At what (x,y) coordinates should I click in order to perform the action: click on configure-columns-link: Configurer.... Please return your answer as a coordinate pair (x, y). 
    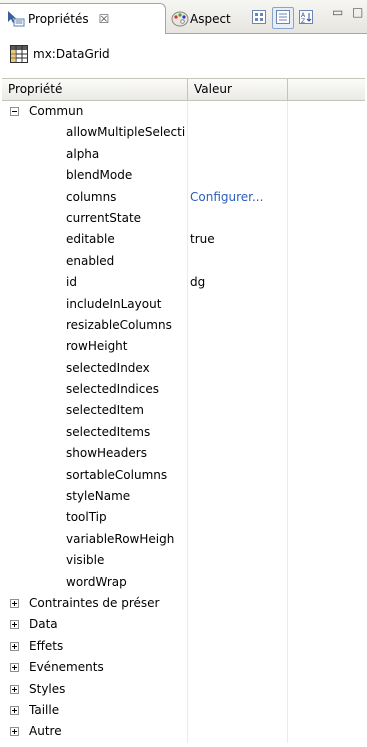
    Looking at the image, I should click on (238, 197).